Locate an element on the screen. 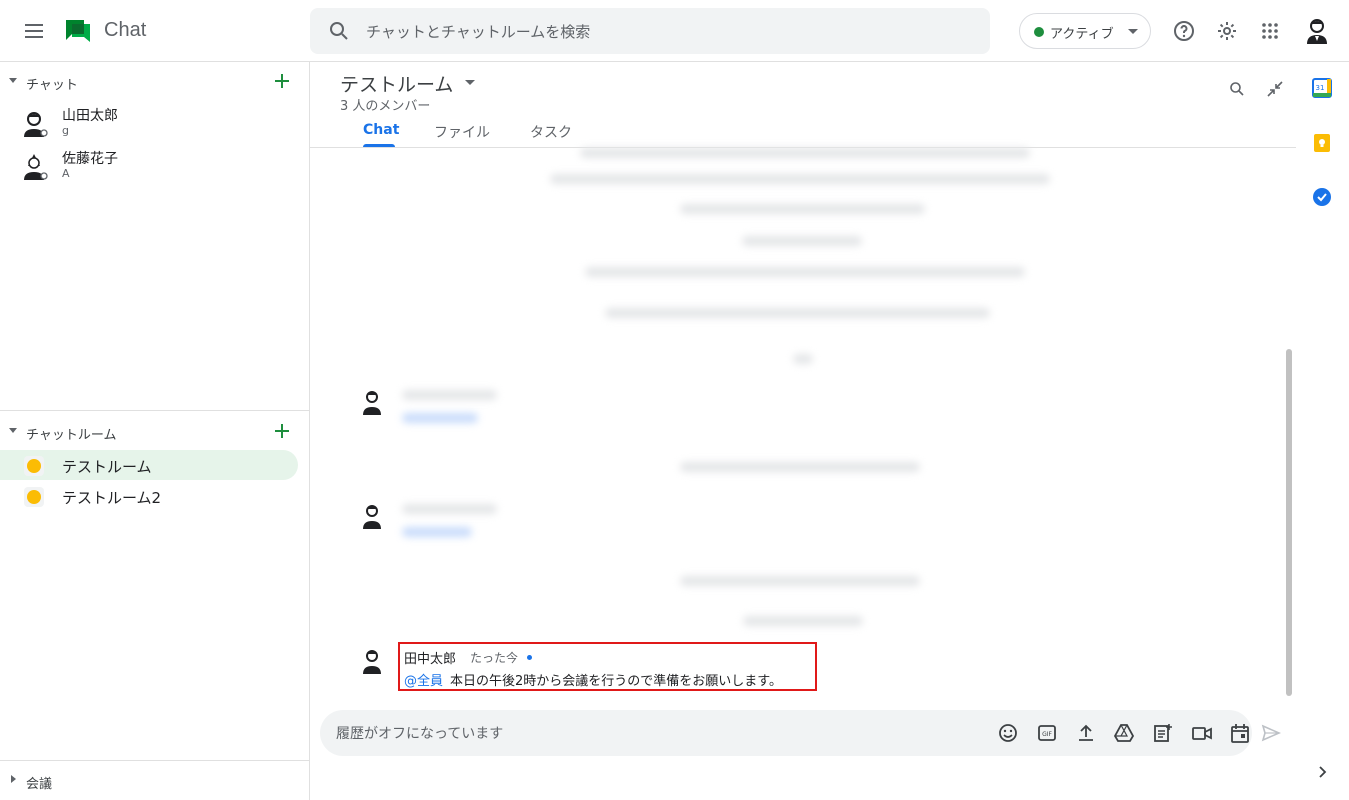 Image resolution: width=1349 pixels, height=800 pixels. chat-section-header: チャット is located at coordinates (155, 82).